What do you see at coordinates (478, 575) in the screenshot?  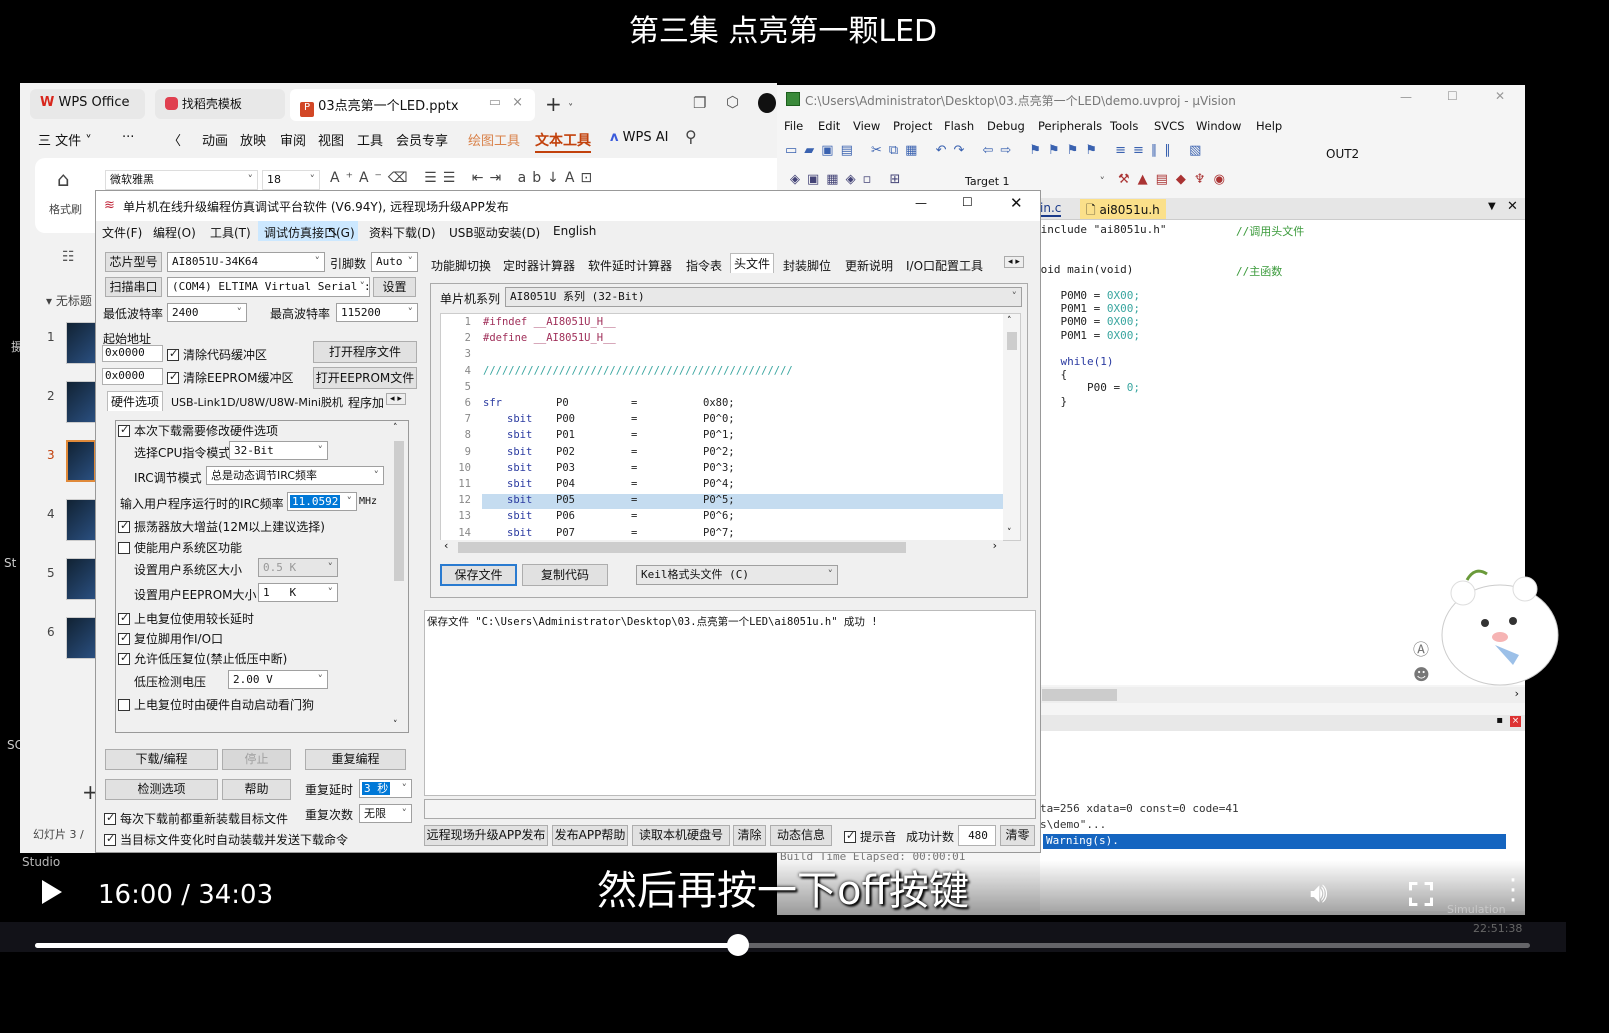 I see `save-file-button: 保存文件` at bounding box center [478, 575].